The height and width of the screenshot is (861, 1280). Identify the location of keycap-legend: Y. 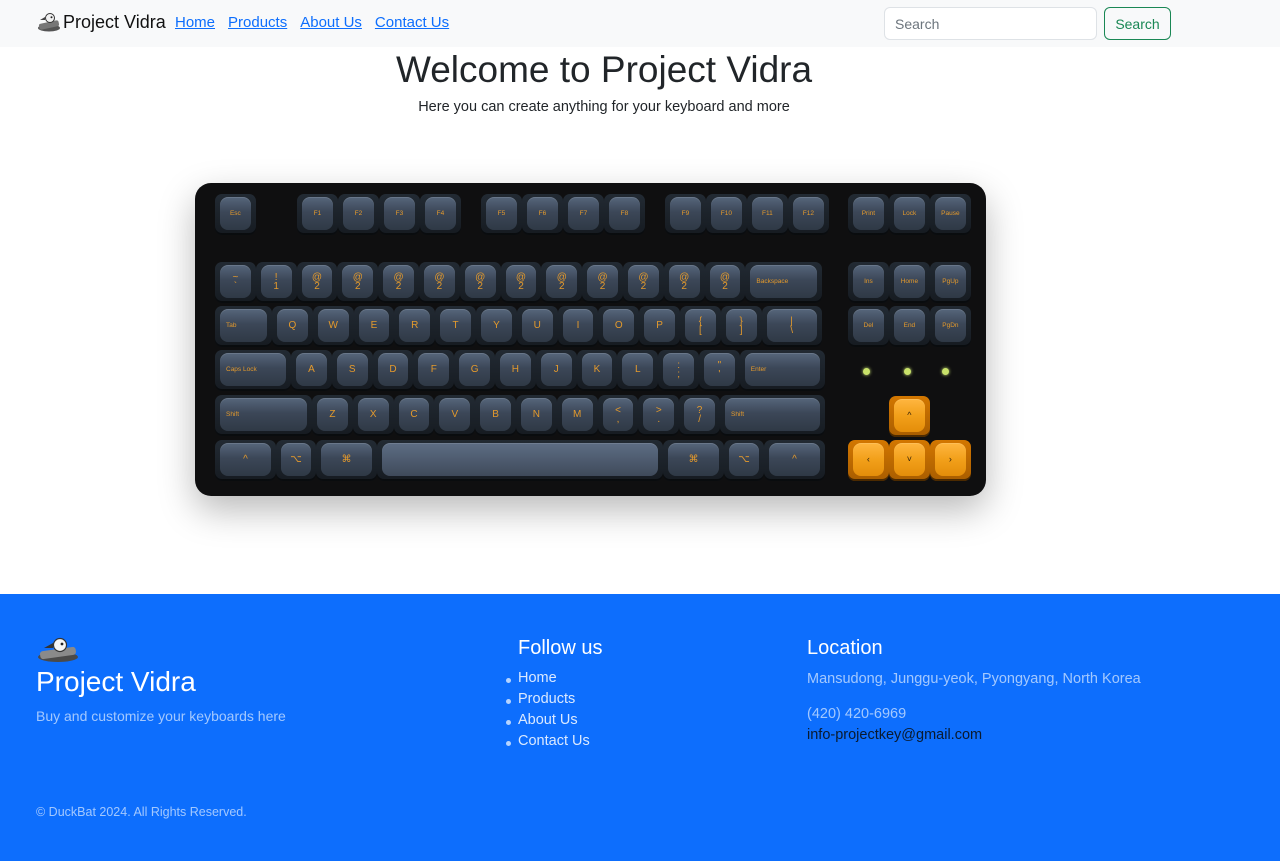
(496, 325).